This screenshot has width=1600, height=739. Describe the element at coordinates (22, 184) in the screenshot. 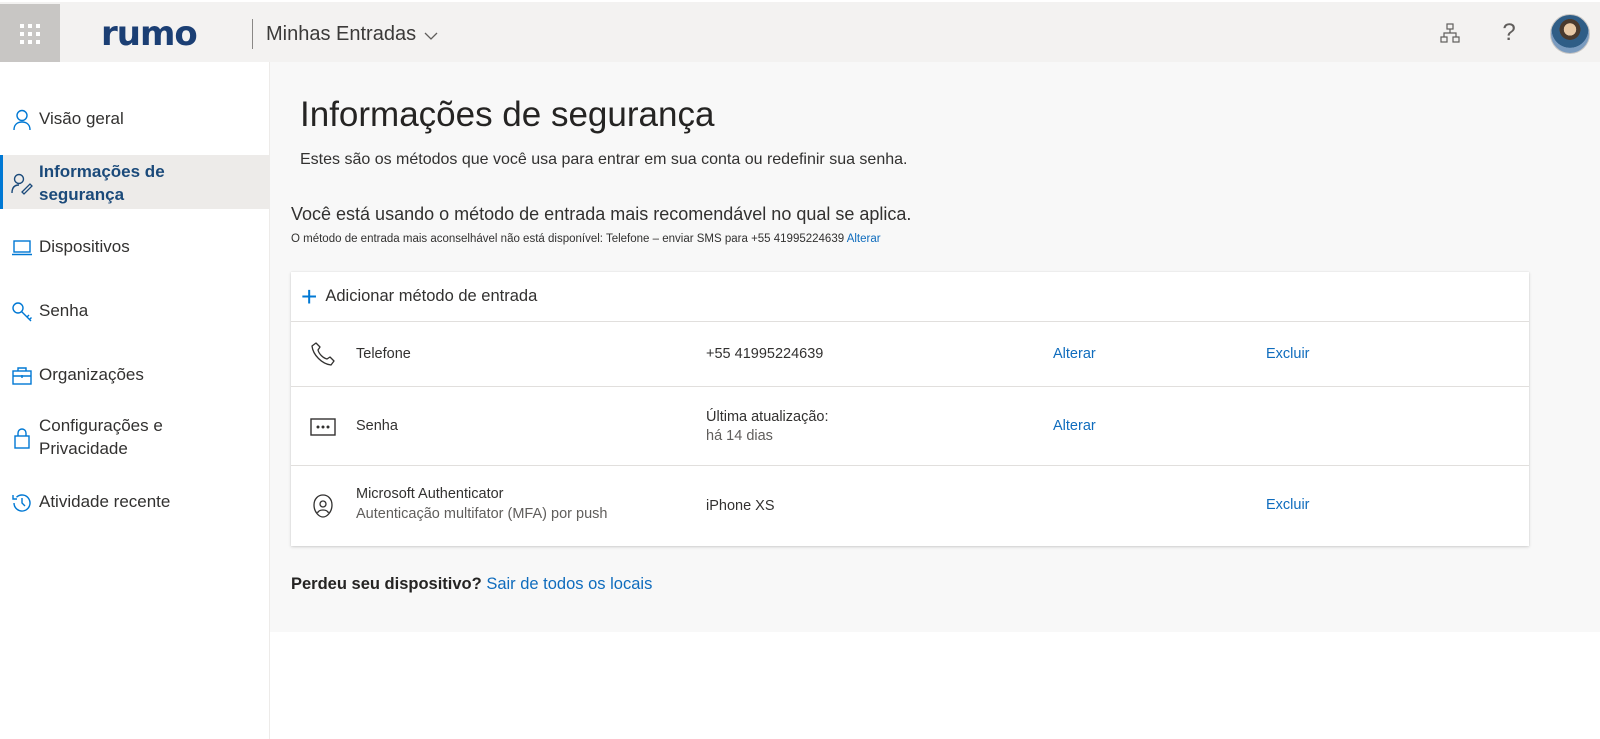

I see `person-key-icon` at that location.